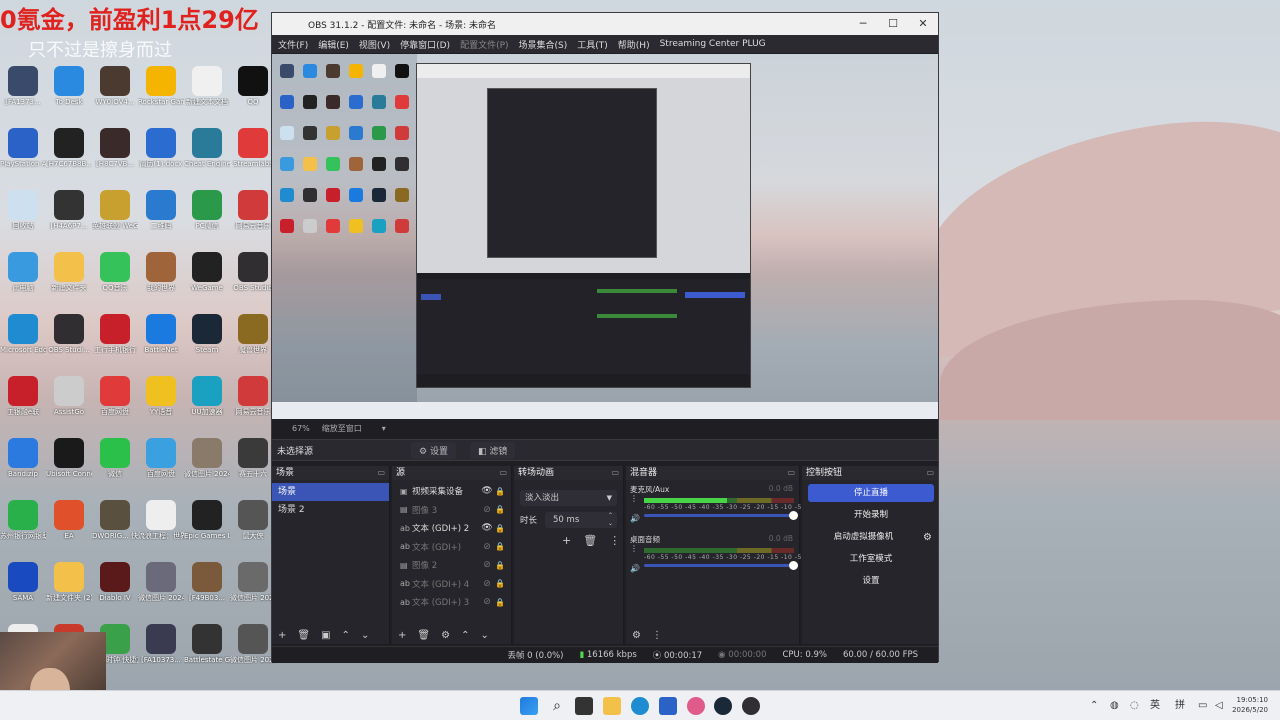 The height and width of the screenshot is (720, 1280). What do you see at coordinates (451, 491) in the screenshot?
I see `source-item: ▣ 视频采集设备 👁 🔒` at bounding box center [451, 491].